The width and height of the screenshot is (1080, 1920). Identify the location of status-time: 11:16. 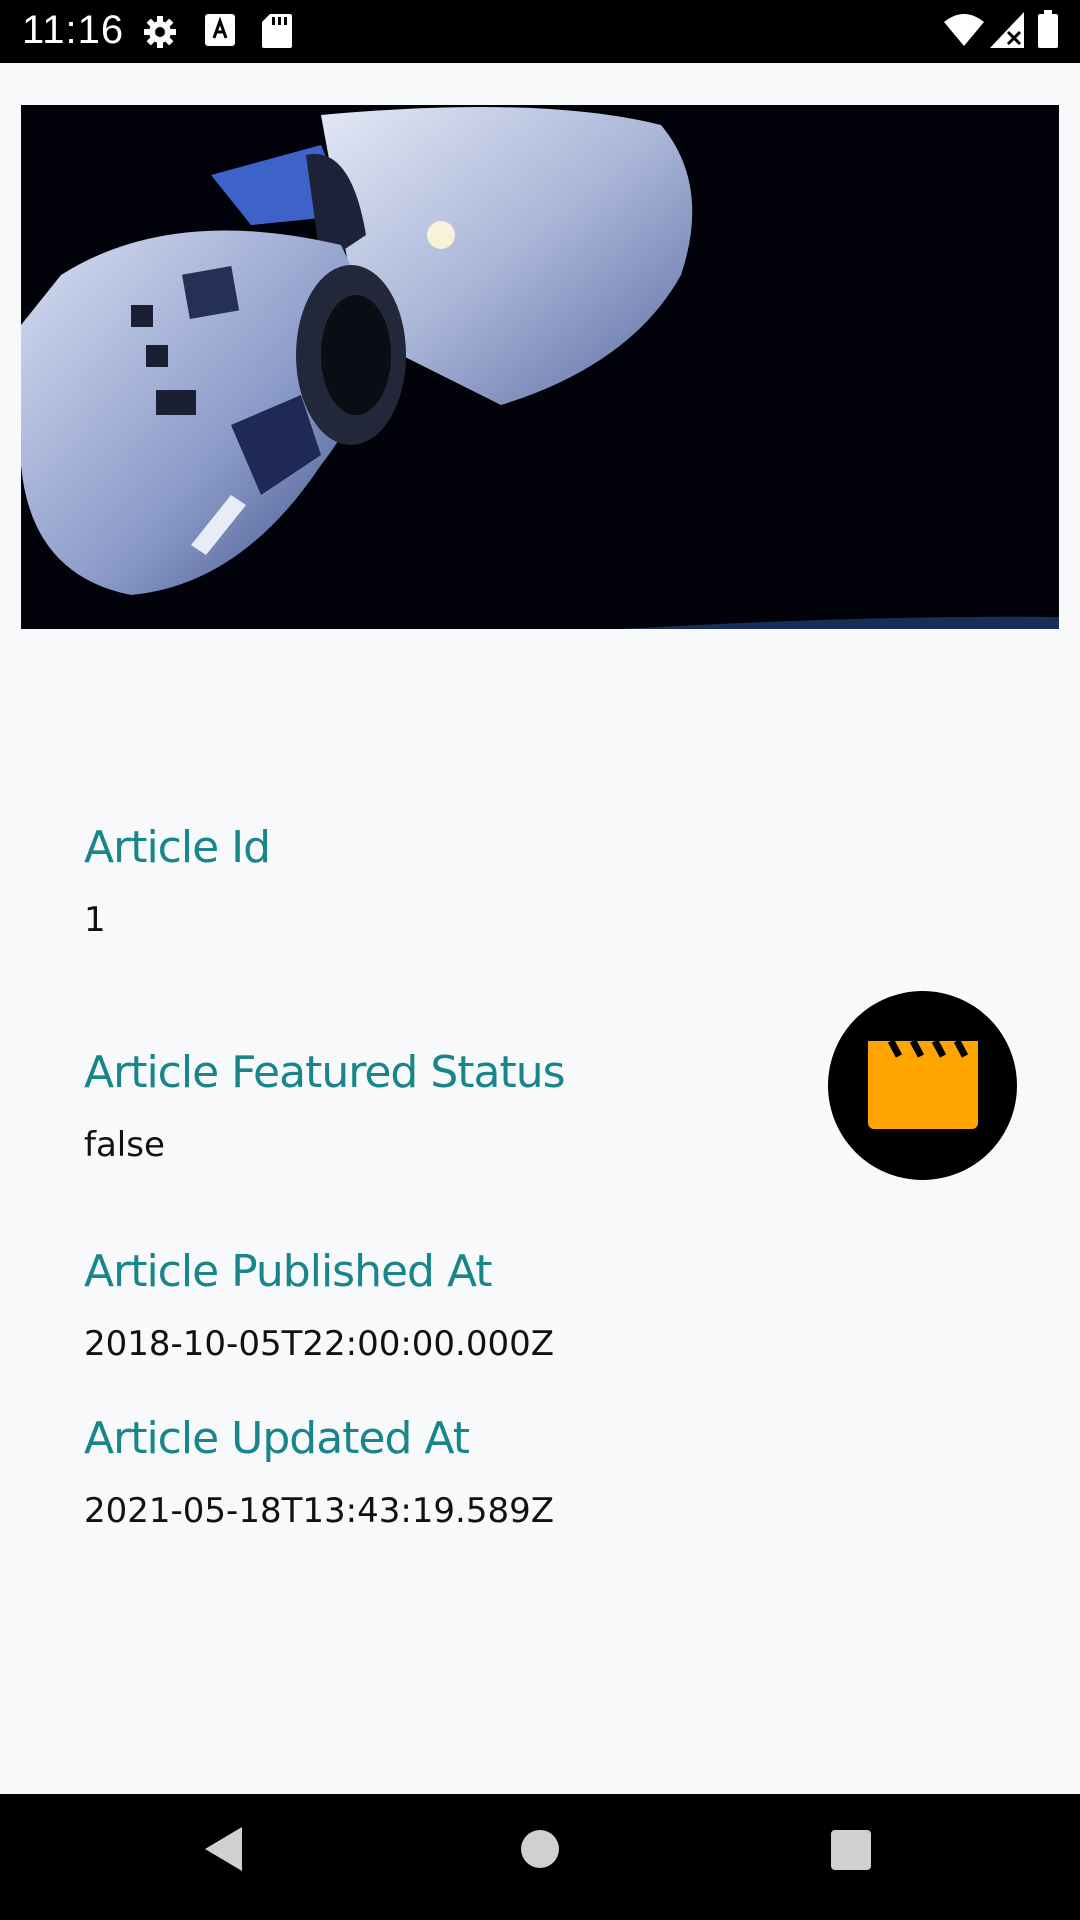
(73, 30).